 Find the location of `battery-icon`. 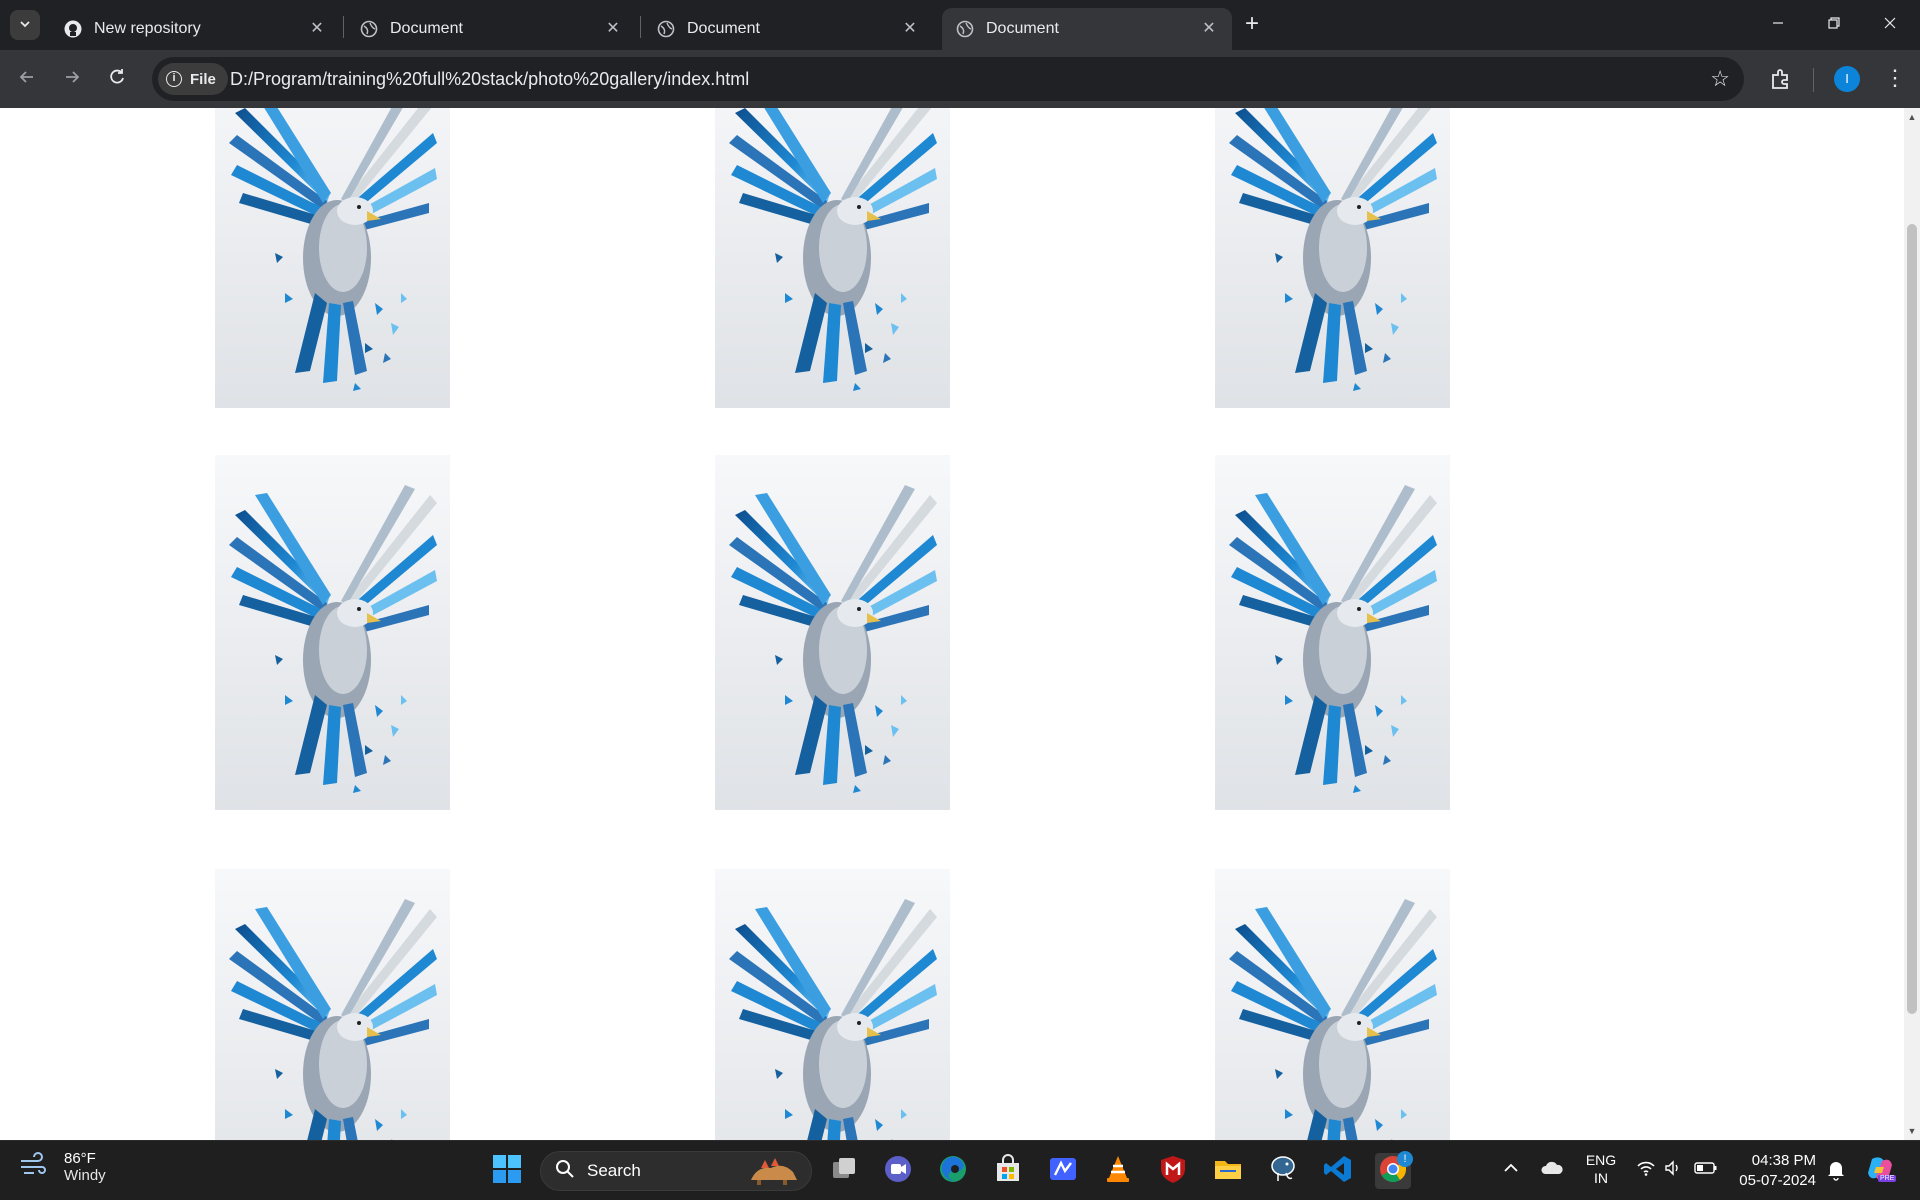

battery-icon is located at coordinates (1706, 1170).